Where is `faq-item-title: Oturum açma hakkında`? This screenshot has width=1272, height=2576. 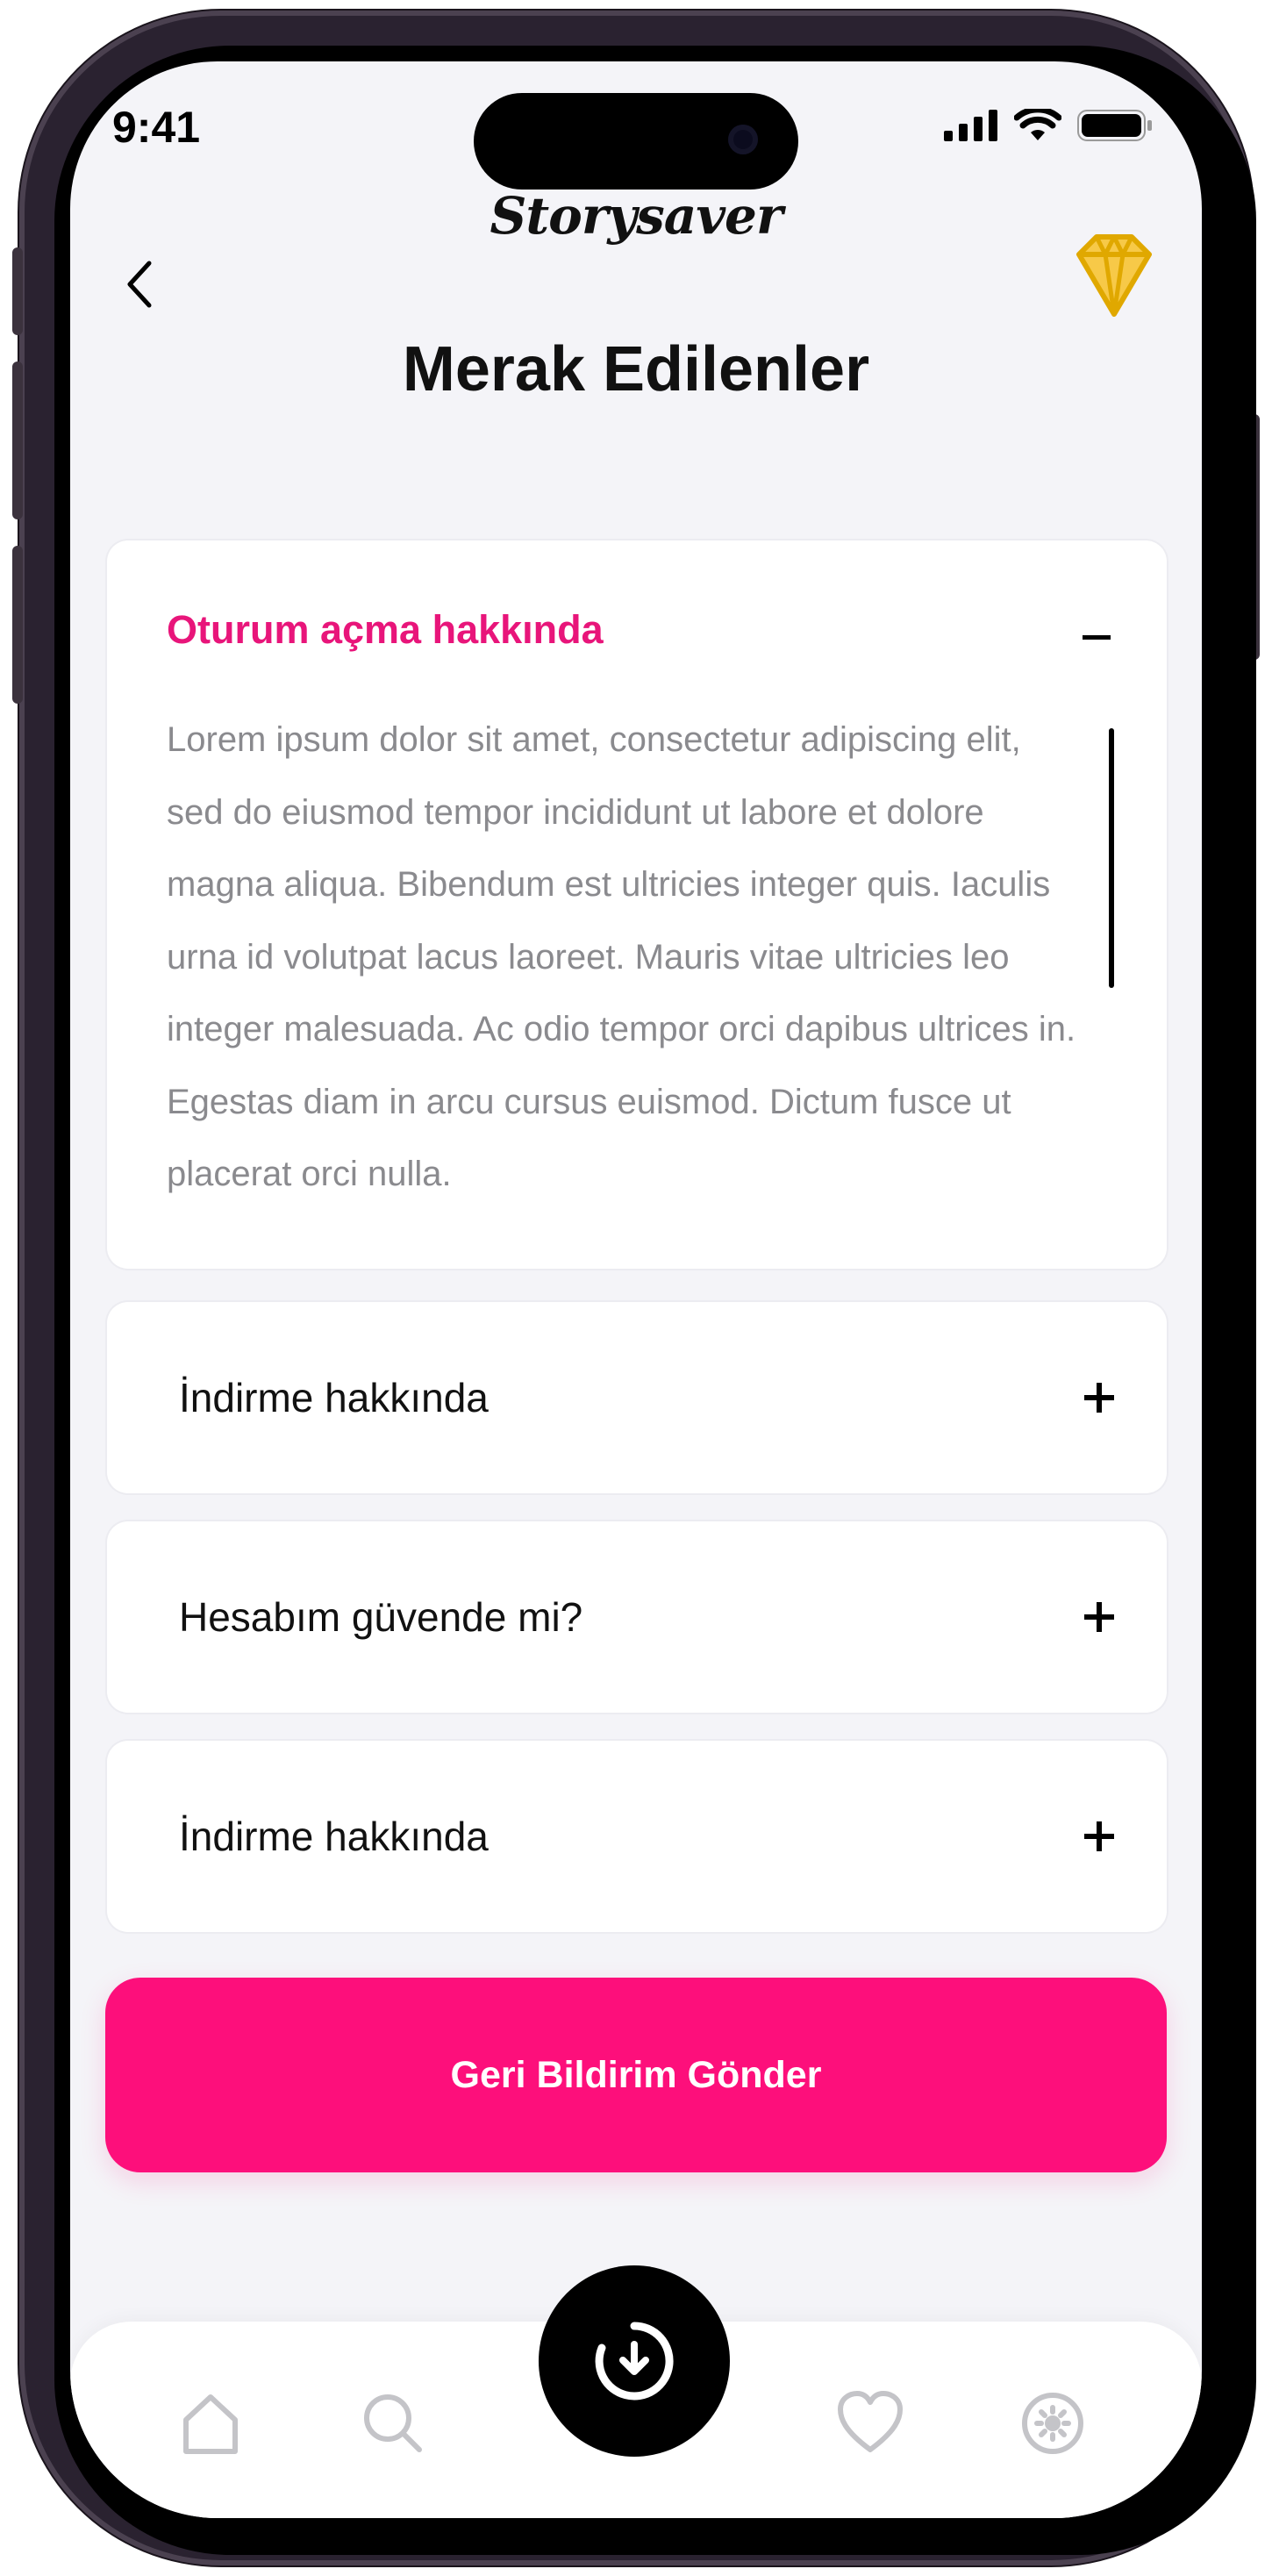
faq-item-title: Oturum açma hakkında is located at coordinates (385, 629).